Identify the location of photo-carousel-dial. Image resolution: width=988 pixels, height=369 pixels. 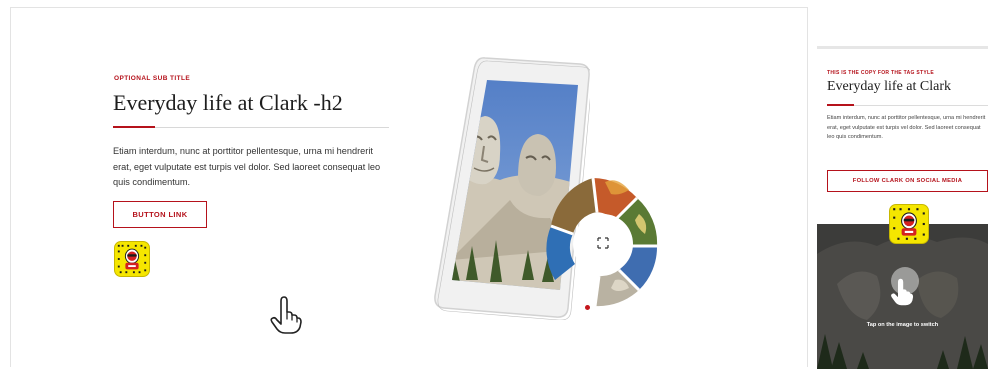
(605, 238).